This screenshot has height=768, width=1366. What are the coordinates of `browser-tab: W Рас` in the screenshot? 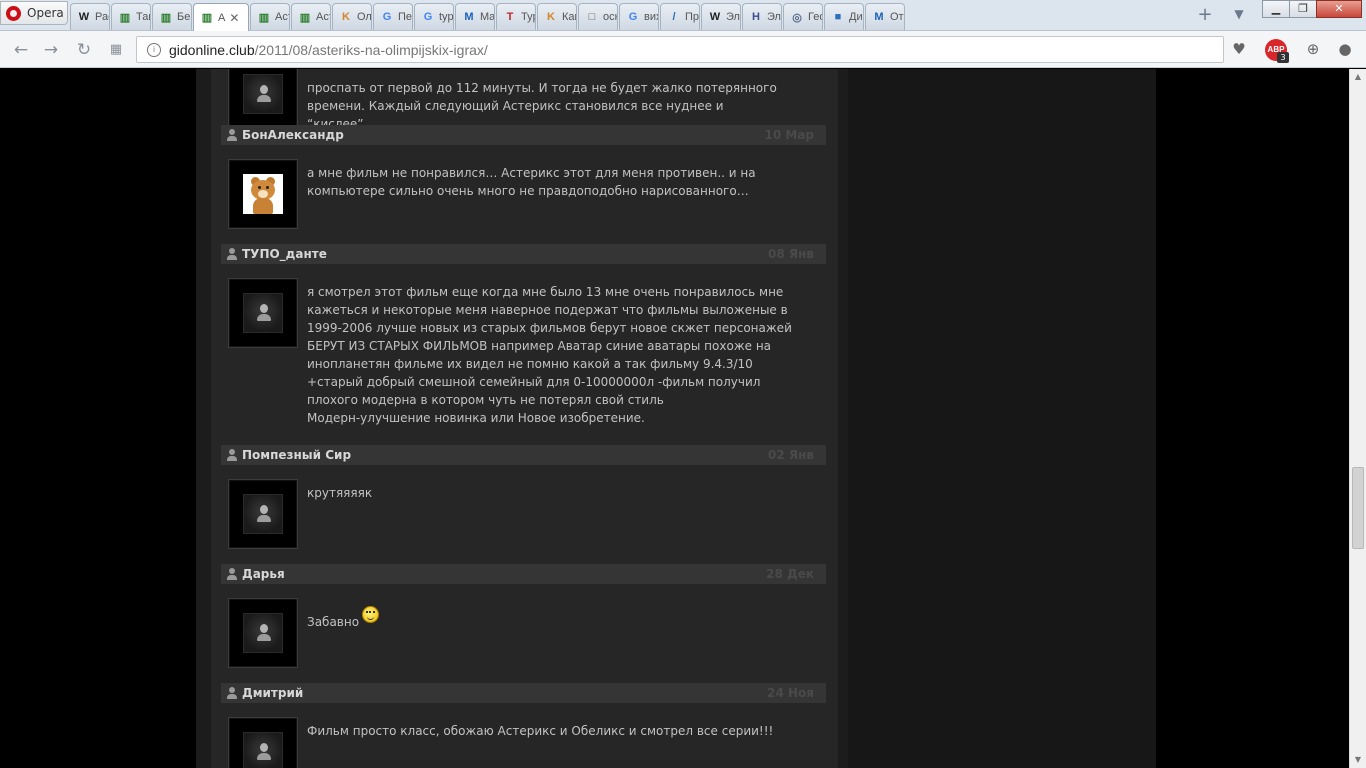 It's located at (90, 16).